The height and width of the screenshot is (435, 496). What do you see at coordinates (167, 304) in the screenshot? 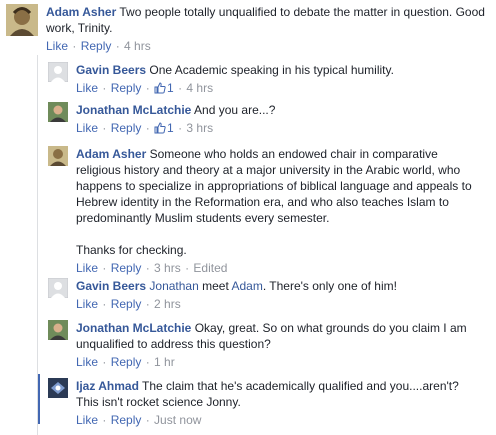
I see `comment-timestamp: 2 hrs` at bounding box center [167, 304].